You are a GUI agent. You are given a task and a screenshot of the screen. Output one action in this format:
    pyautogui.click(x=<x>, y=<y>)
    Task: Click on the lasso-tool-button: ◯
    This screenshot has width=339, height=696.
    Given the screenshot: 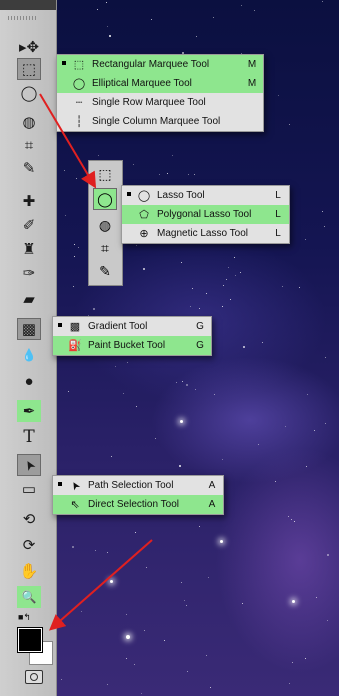 What is the action you would take?
    pyautogui.click(x=29, y=93)
    